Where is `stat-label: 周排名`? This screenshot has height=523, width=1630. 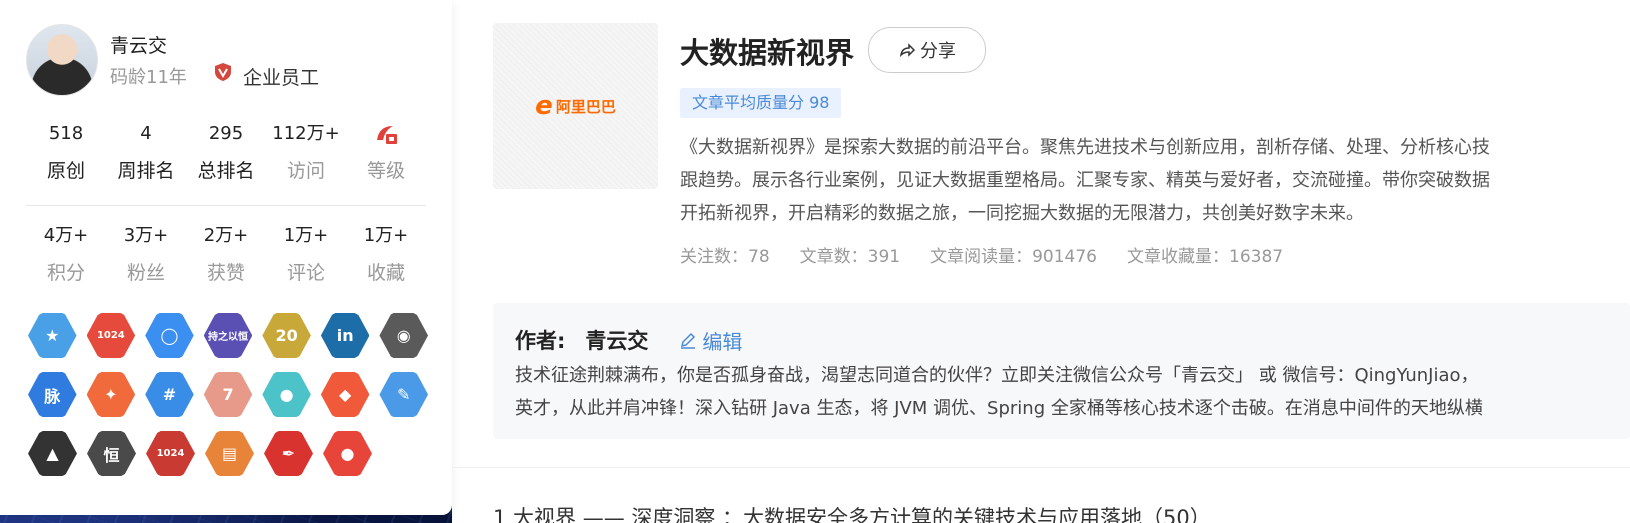 stat-label: 周排名 is located at coordinates (146, 171).